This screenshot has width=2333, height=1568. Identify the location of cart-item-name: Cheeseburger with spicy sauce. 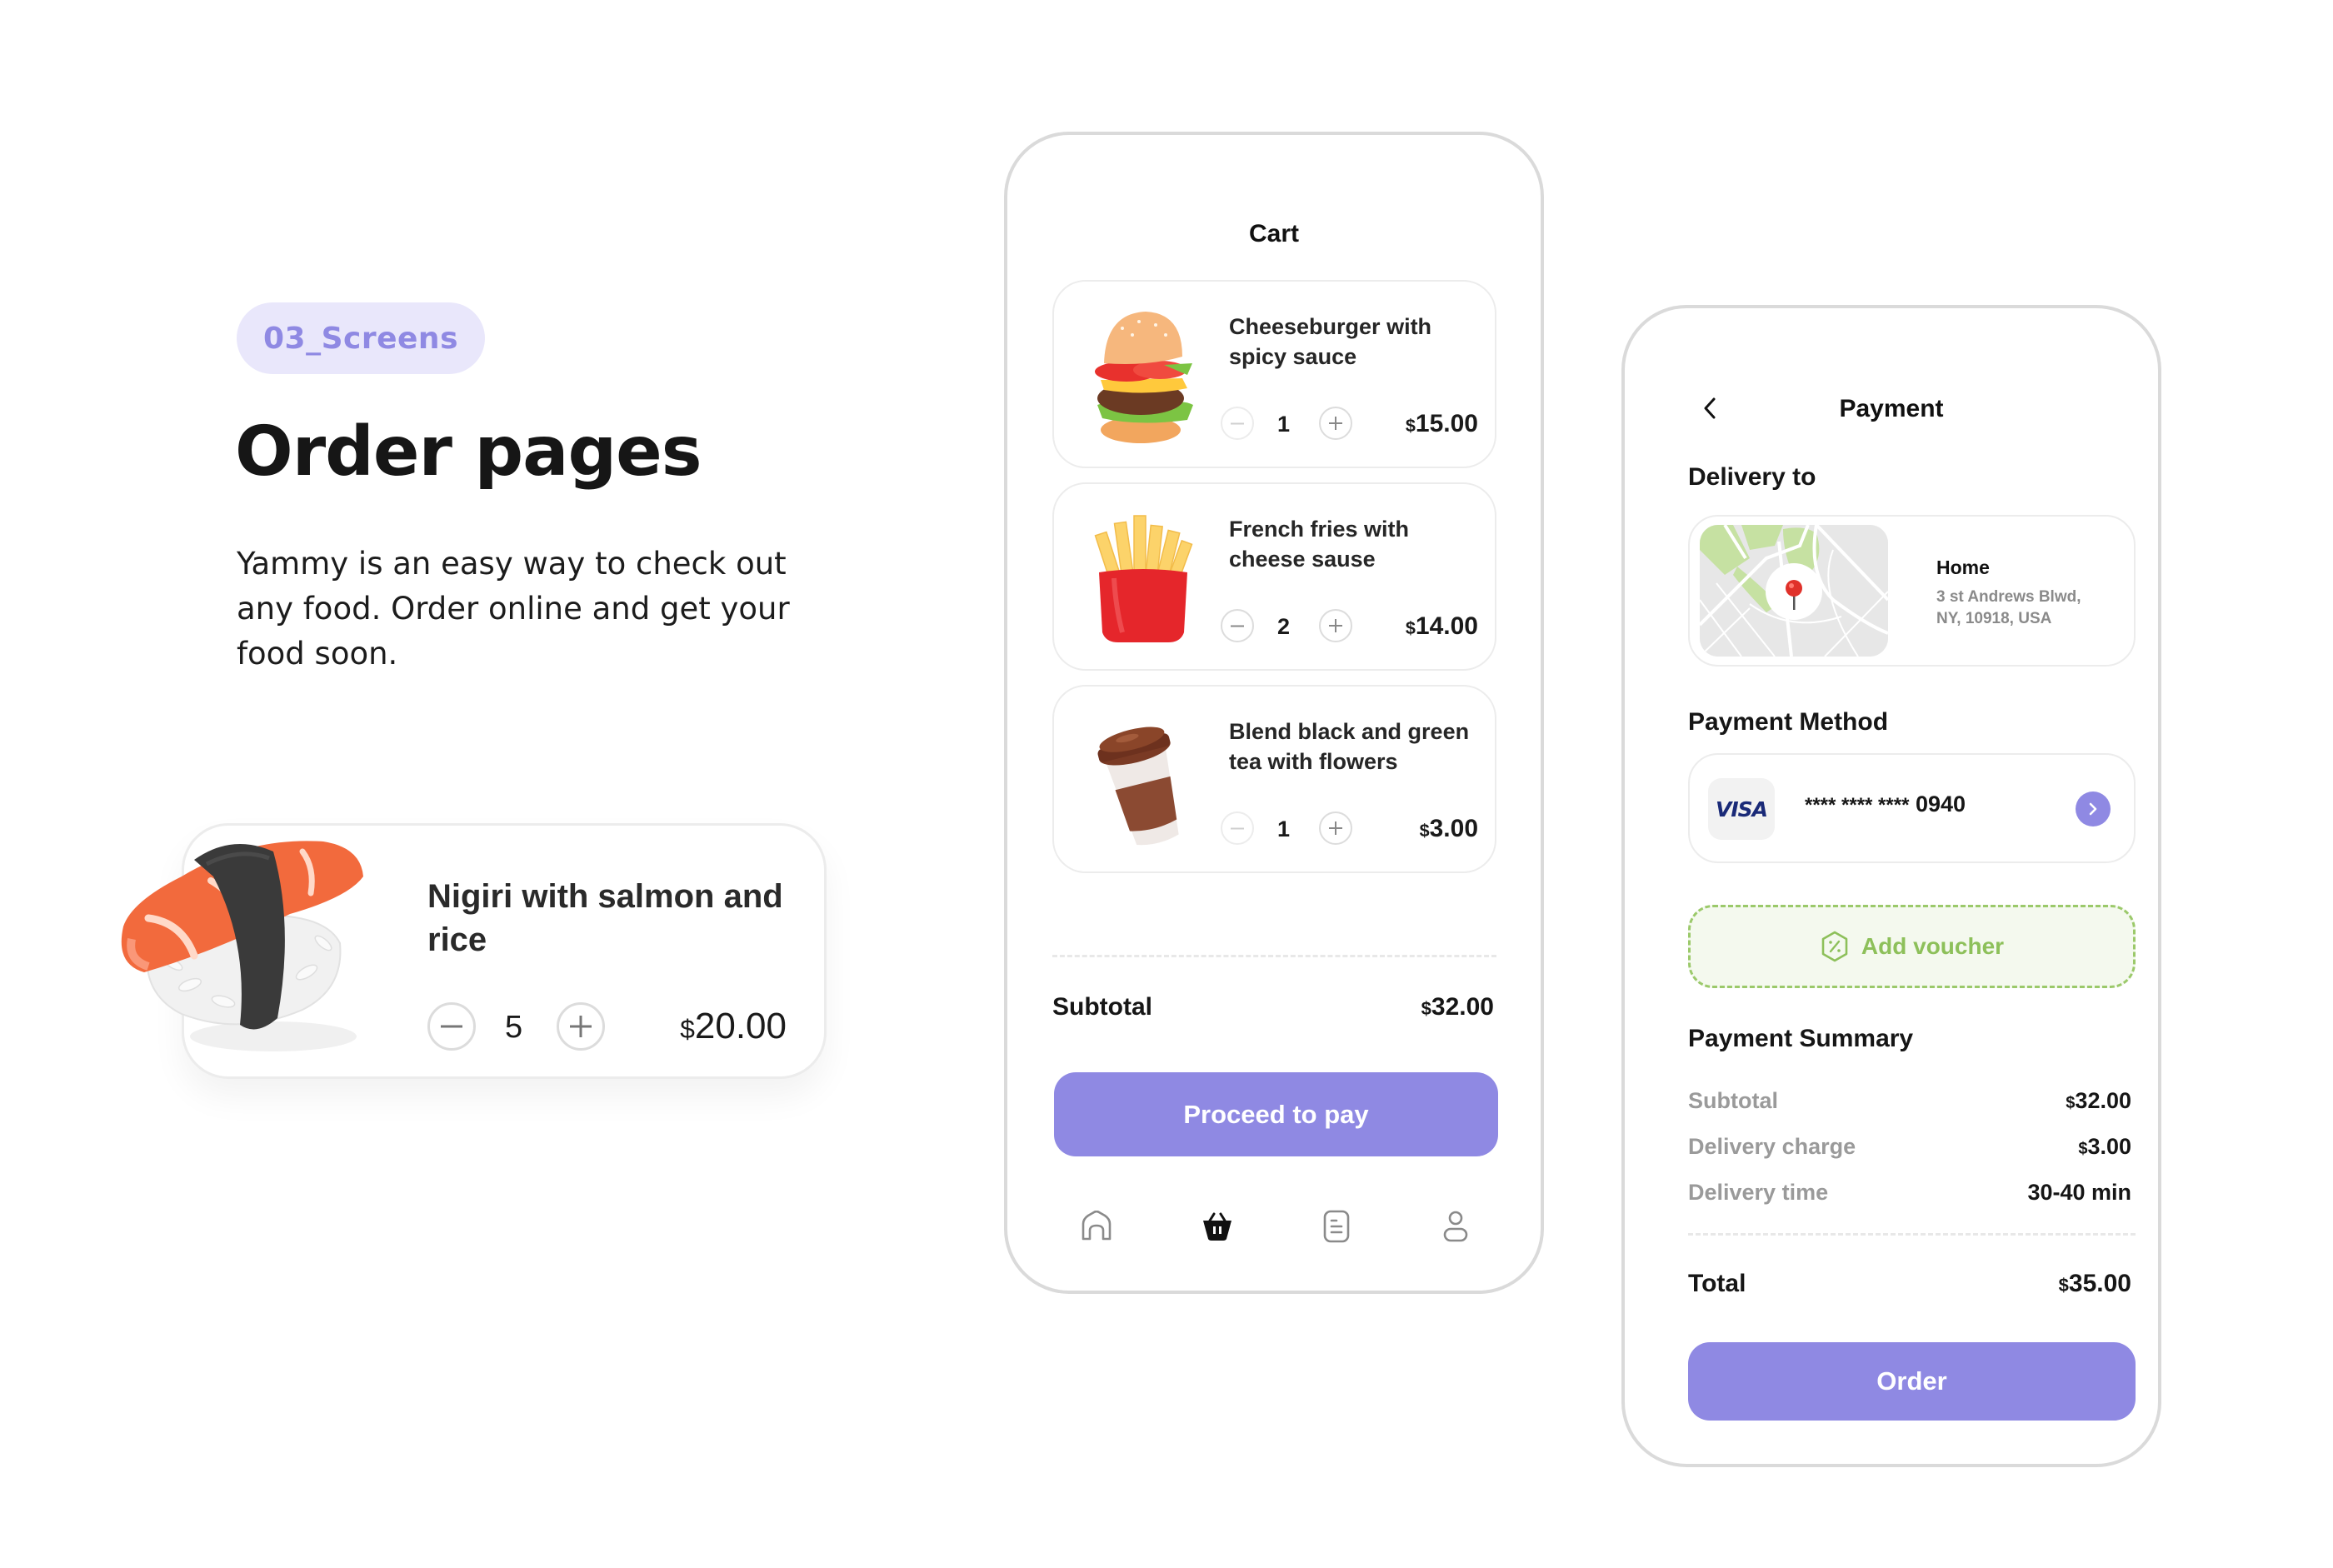
(1330, 341).